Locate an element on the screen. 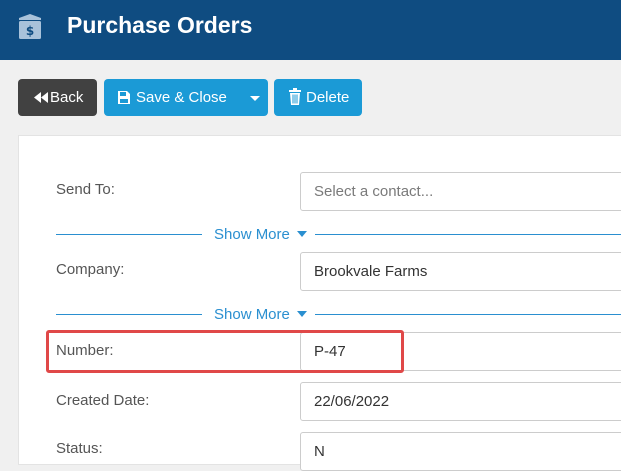  delete-button: Delete is located at coordinates (318, 97).